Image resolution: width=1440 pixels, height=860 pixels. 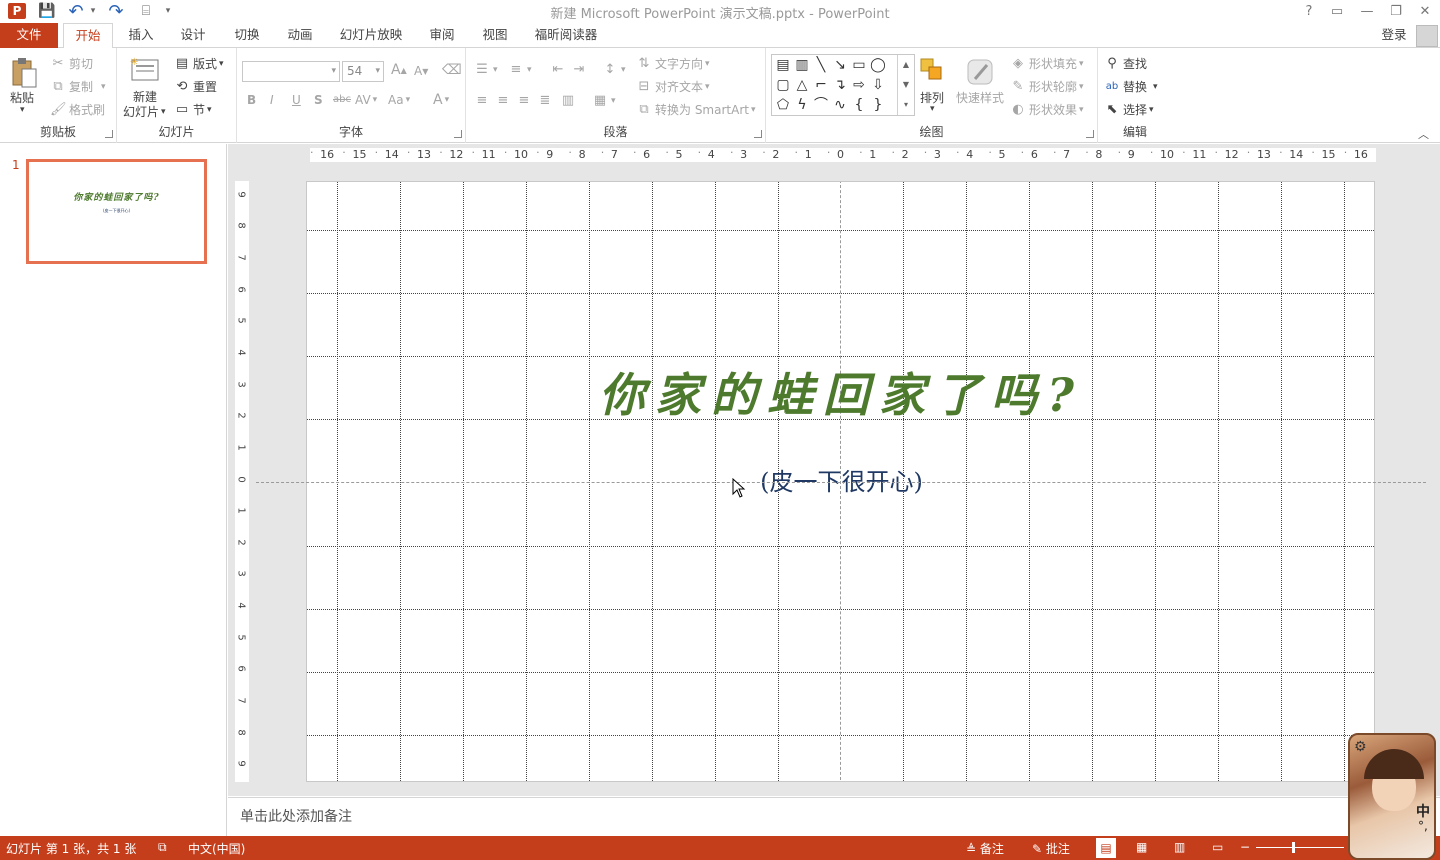 What do you see at coordinates (291, 71) in the screenshot?
I see `font-name-combo` at bounding box center [291, 71].